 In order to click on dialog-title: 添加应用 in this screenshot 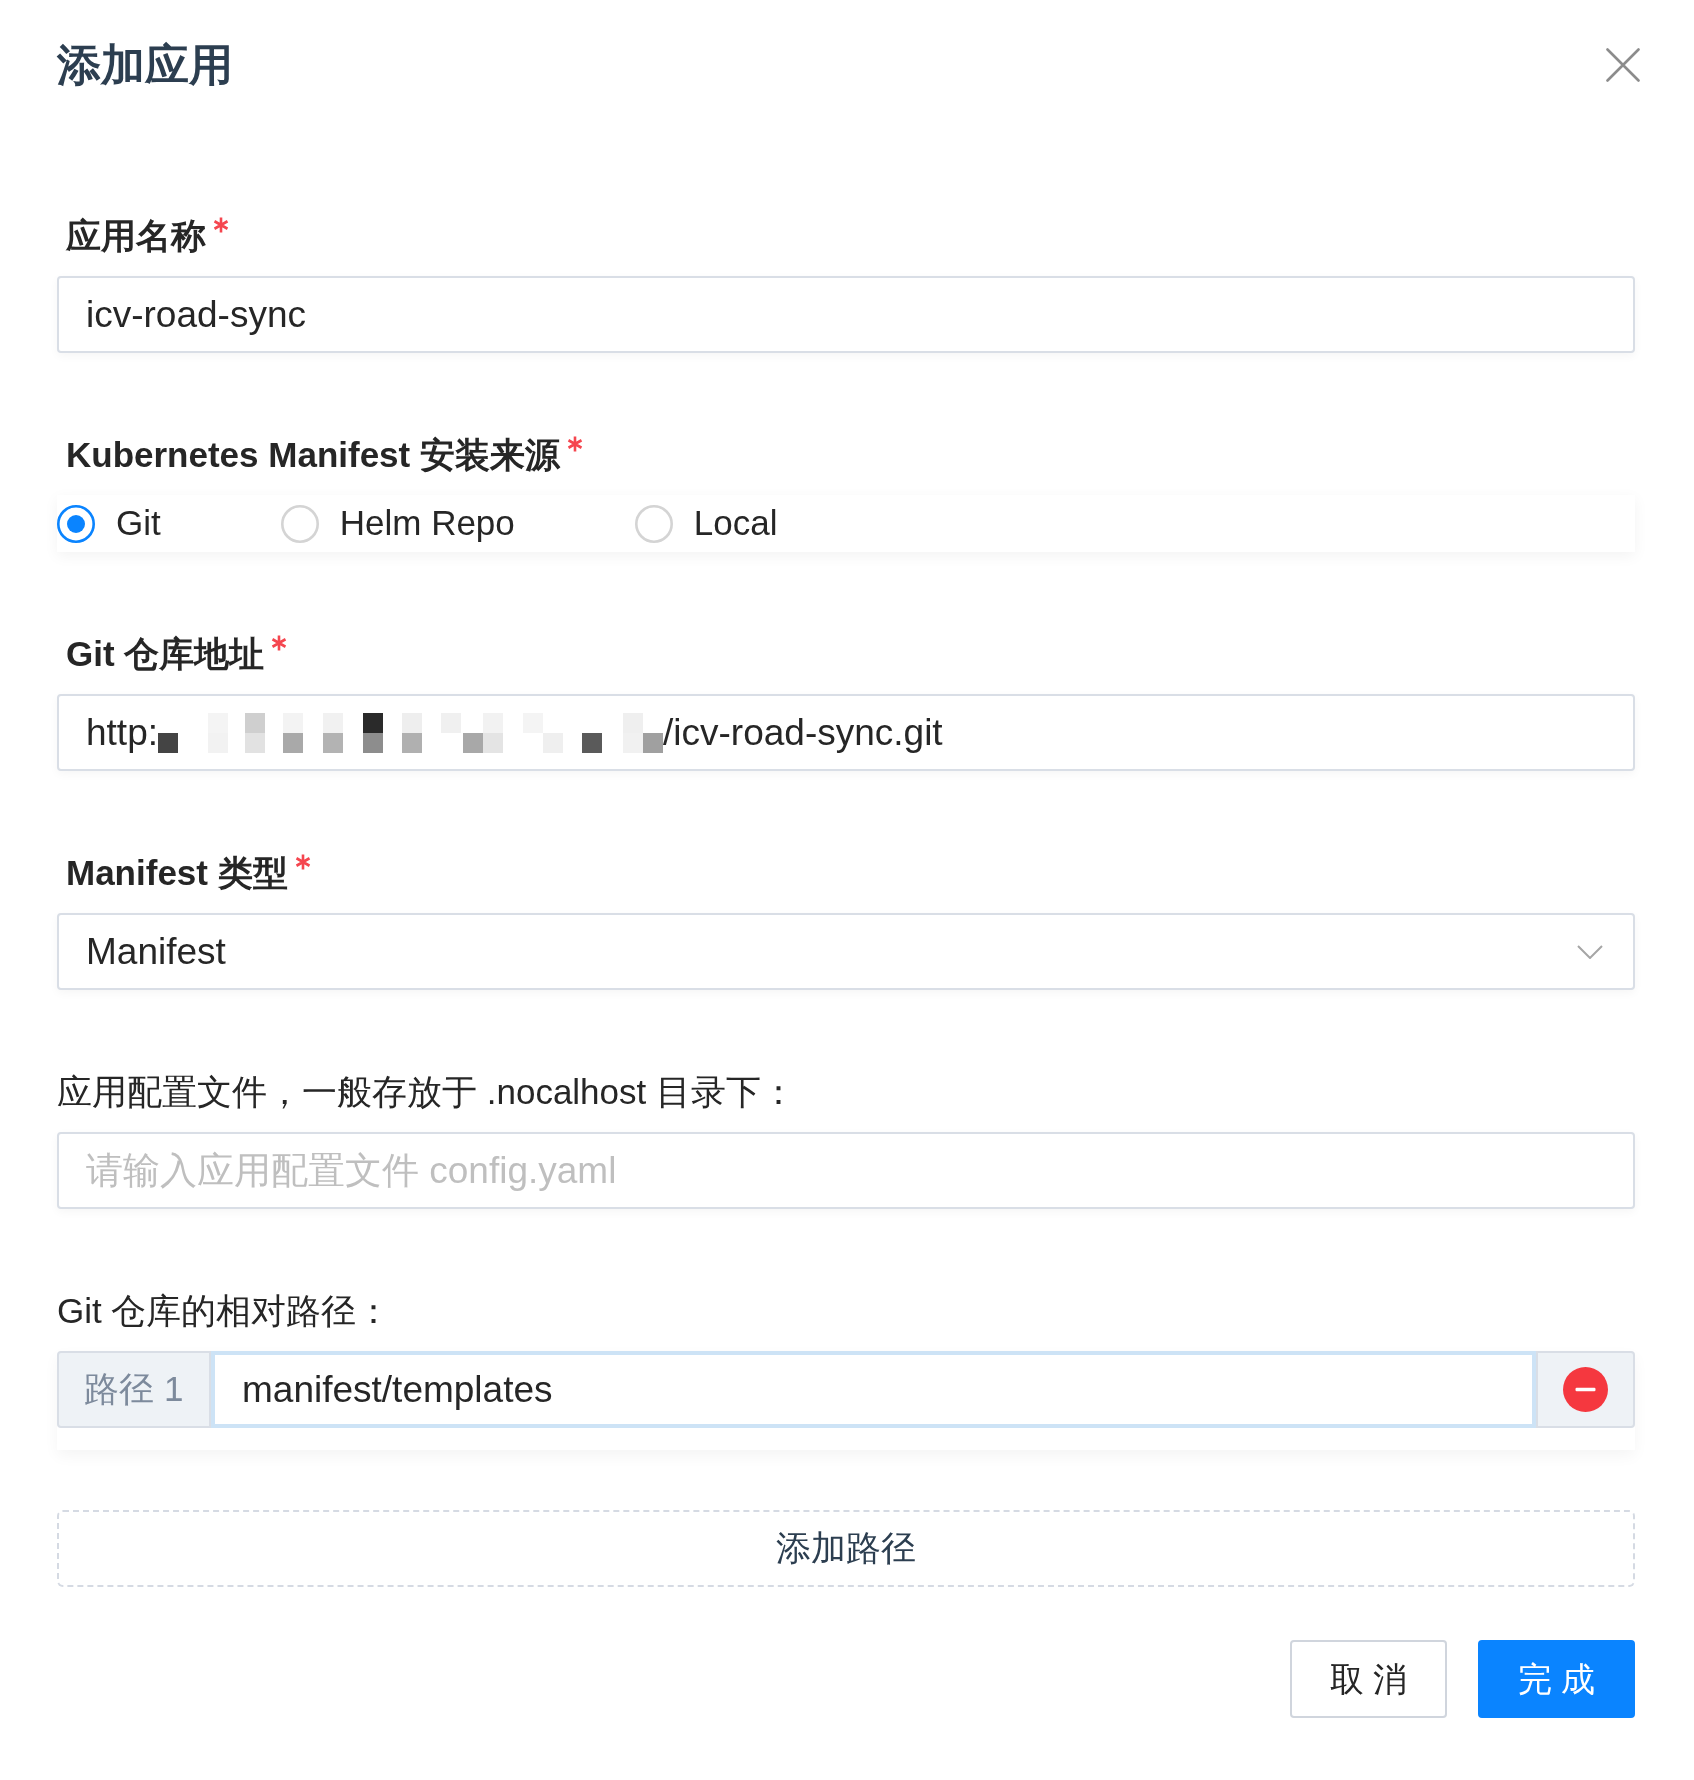, I will do `click(145, 65)`.